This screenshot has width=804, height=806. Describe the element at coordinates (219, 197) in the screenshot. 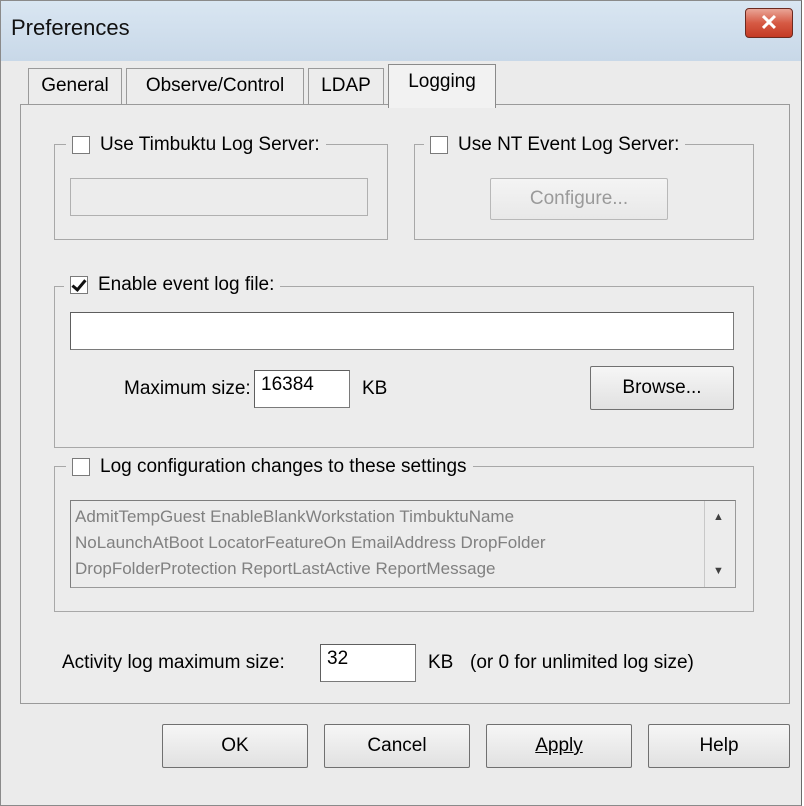

I see `timbuktu-log-server-field` at that location.